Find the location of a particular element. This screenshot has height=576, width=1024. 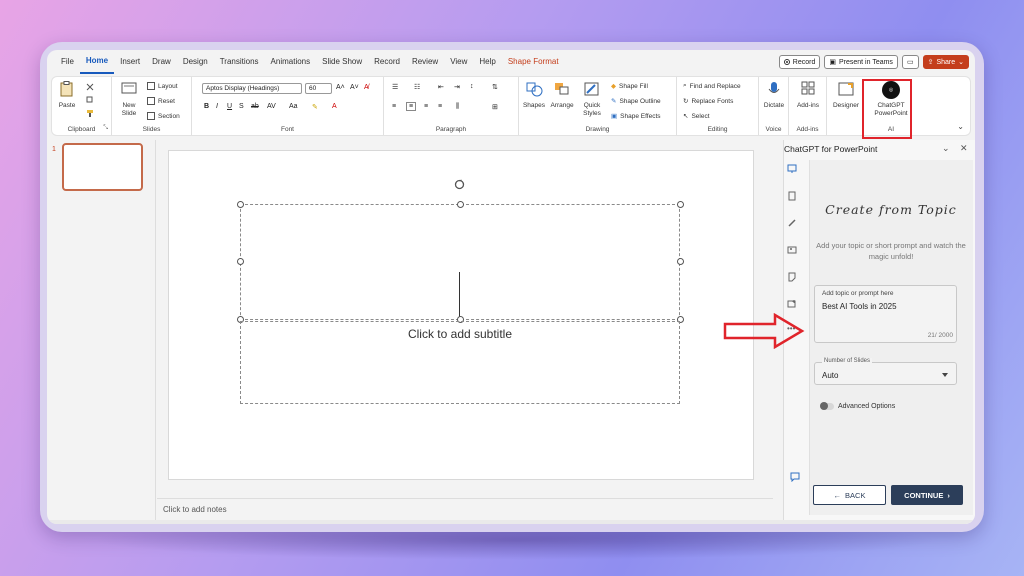

presentation-icon is located at coordinates (792, 169).